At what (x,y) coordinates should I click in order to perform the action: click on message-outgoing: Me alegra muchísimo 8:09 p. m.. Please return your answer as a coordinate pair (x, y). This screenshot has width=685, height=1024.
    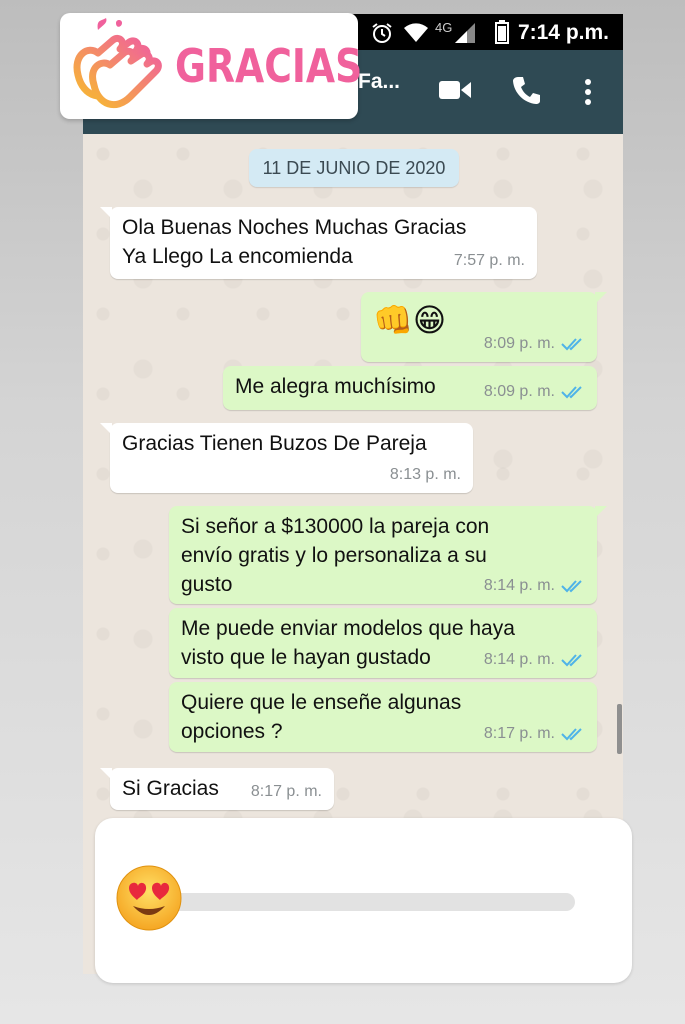
    Looking at the image, I should click on (410, 388).